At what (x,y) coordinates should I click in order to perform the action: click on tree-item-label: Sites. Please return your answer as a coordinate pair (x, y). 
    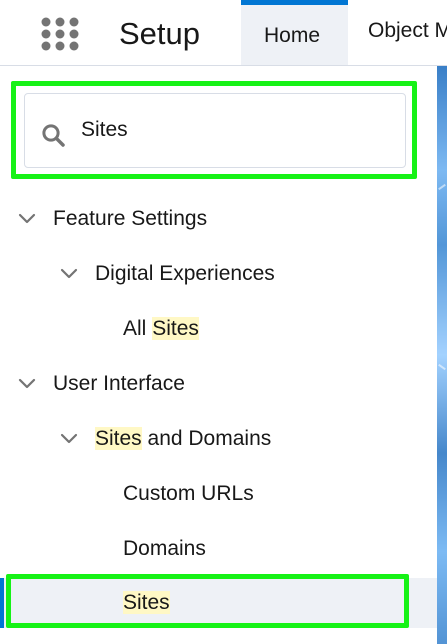
    Looking at the image, I should click on (146, 602).